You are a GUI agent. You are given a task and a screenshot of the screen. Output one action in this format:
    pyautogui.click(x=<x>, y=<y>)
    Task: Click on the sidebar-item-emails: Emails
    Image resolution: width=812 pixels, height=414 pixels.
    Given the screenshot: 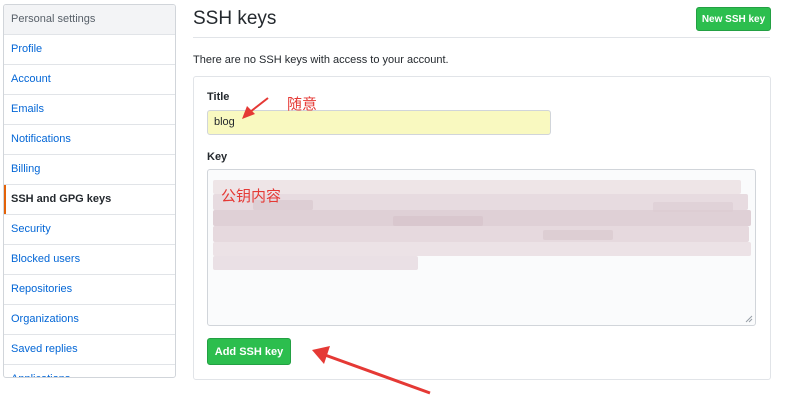 What is the action you would take?
    pyautogui.click(x=89, y=110)
    